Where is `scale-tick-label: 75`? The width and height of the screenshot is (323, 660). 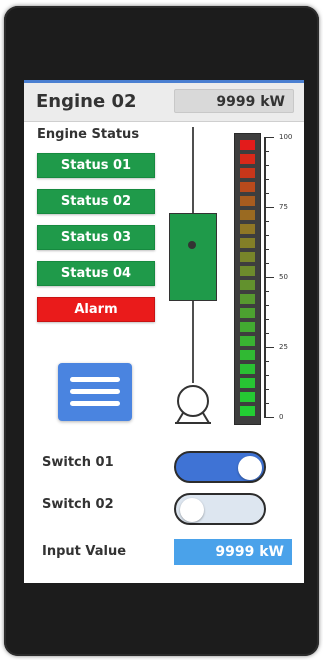 scale-tick-label: 75 is located at coordinates (283, 207).